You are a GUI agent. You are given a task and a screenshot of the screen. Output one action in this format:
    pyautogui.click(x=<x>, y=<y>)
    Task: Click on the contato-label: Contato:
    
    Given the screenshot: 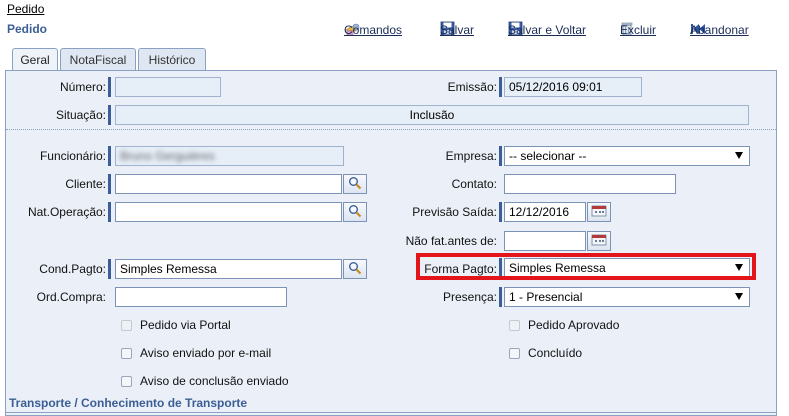 What is the action you would take?
    pyautogui.click(x=474, y=184)
    